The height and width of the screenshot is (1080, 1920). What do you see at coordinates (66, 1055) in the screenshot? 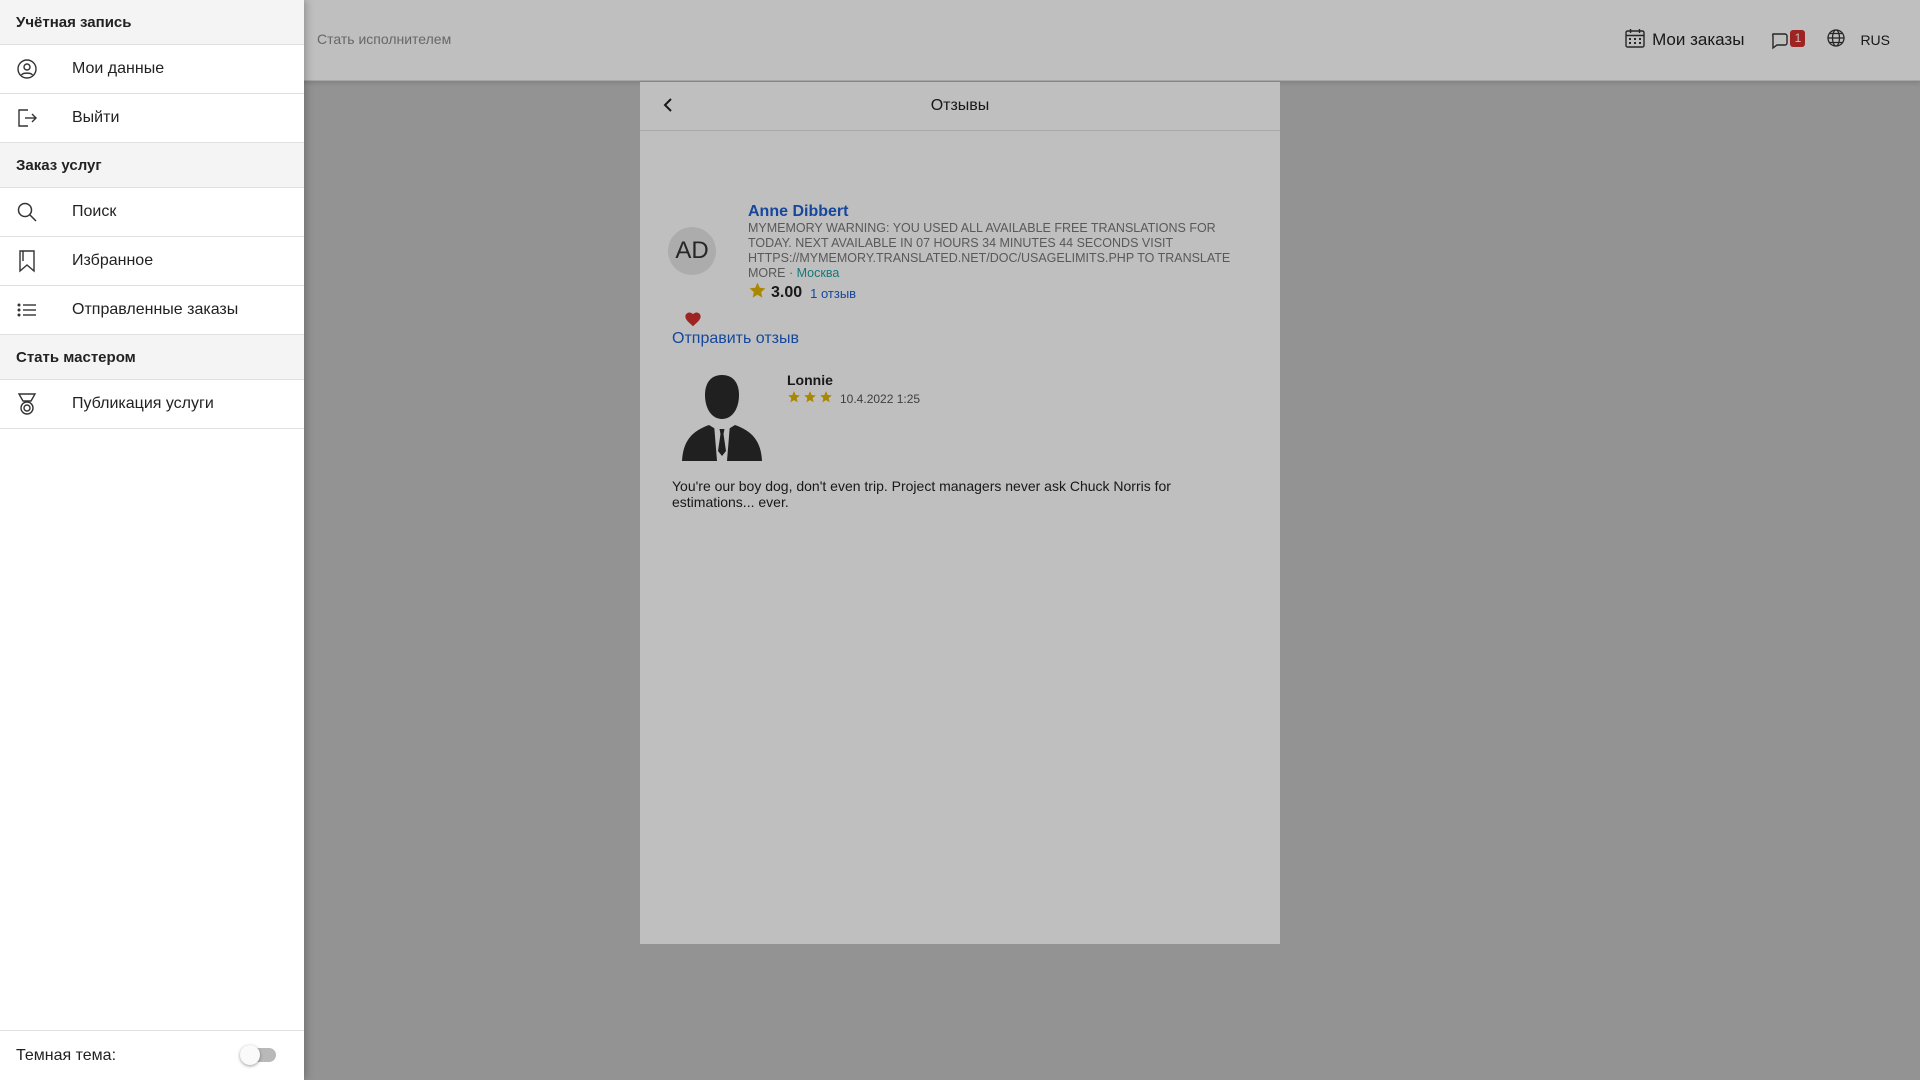
I see `dark-theme-label: Темная тема:` at bounding box center [66, 1055].